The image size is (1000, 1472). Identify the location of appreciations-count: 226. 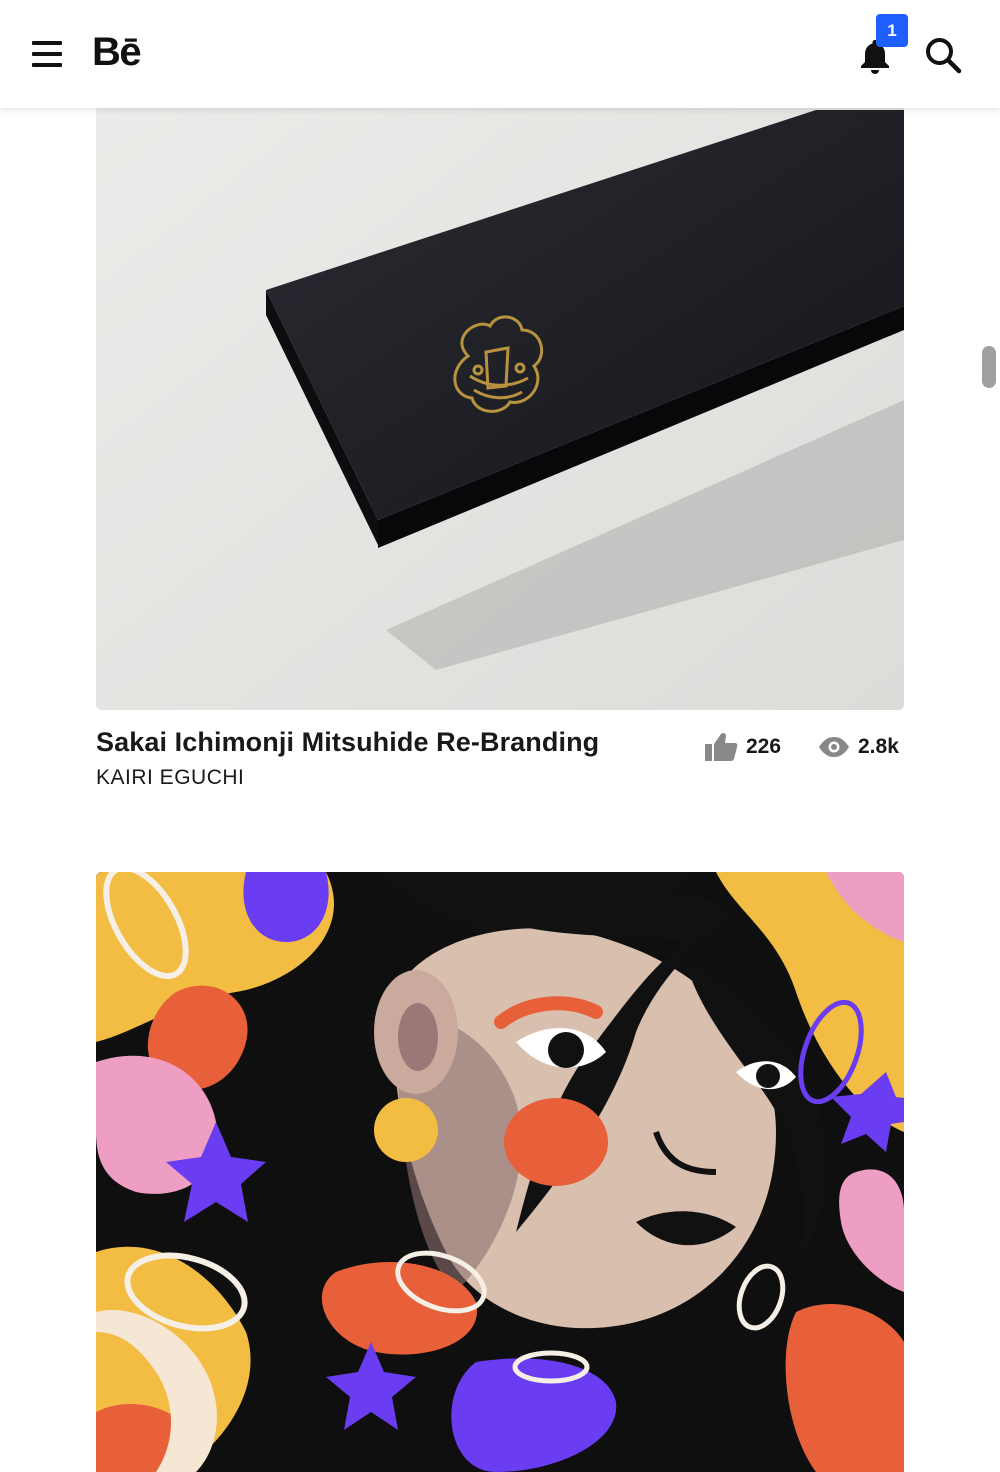
(764, 746).